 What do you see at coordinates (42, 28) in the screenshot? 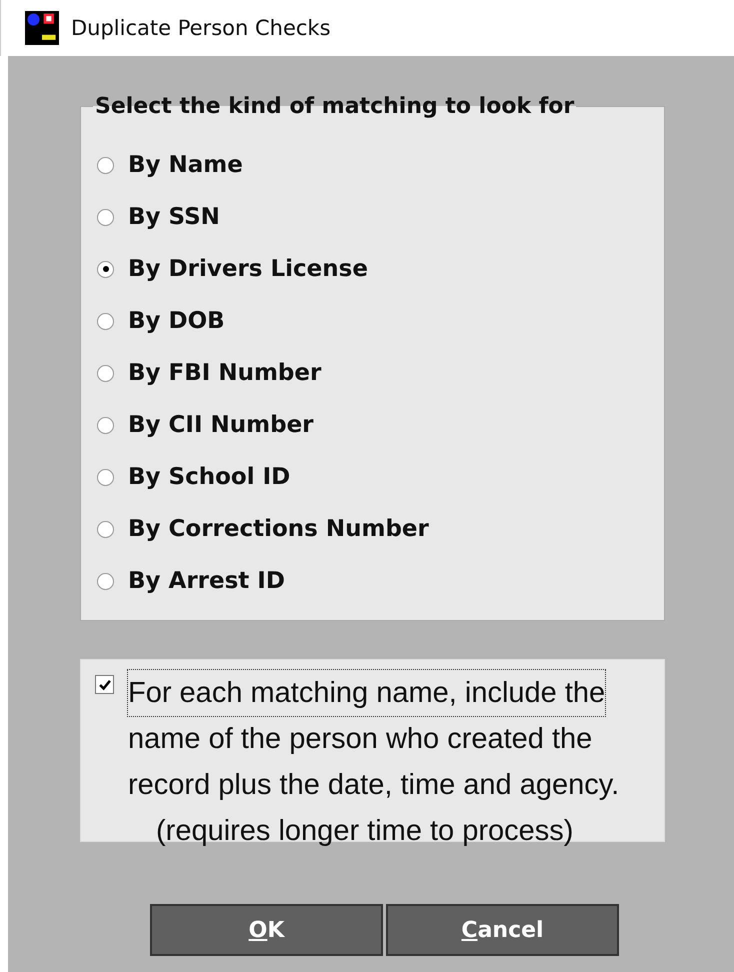
I see `app-icon` at bounding box center [42, 28].